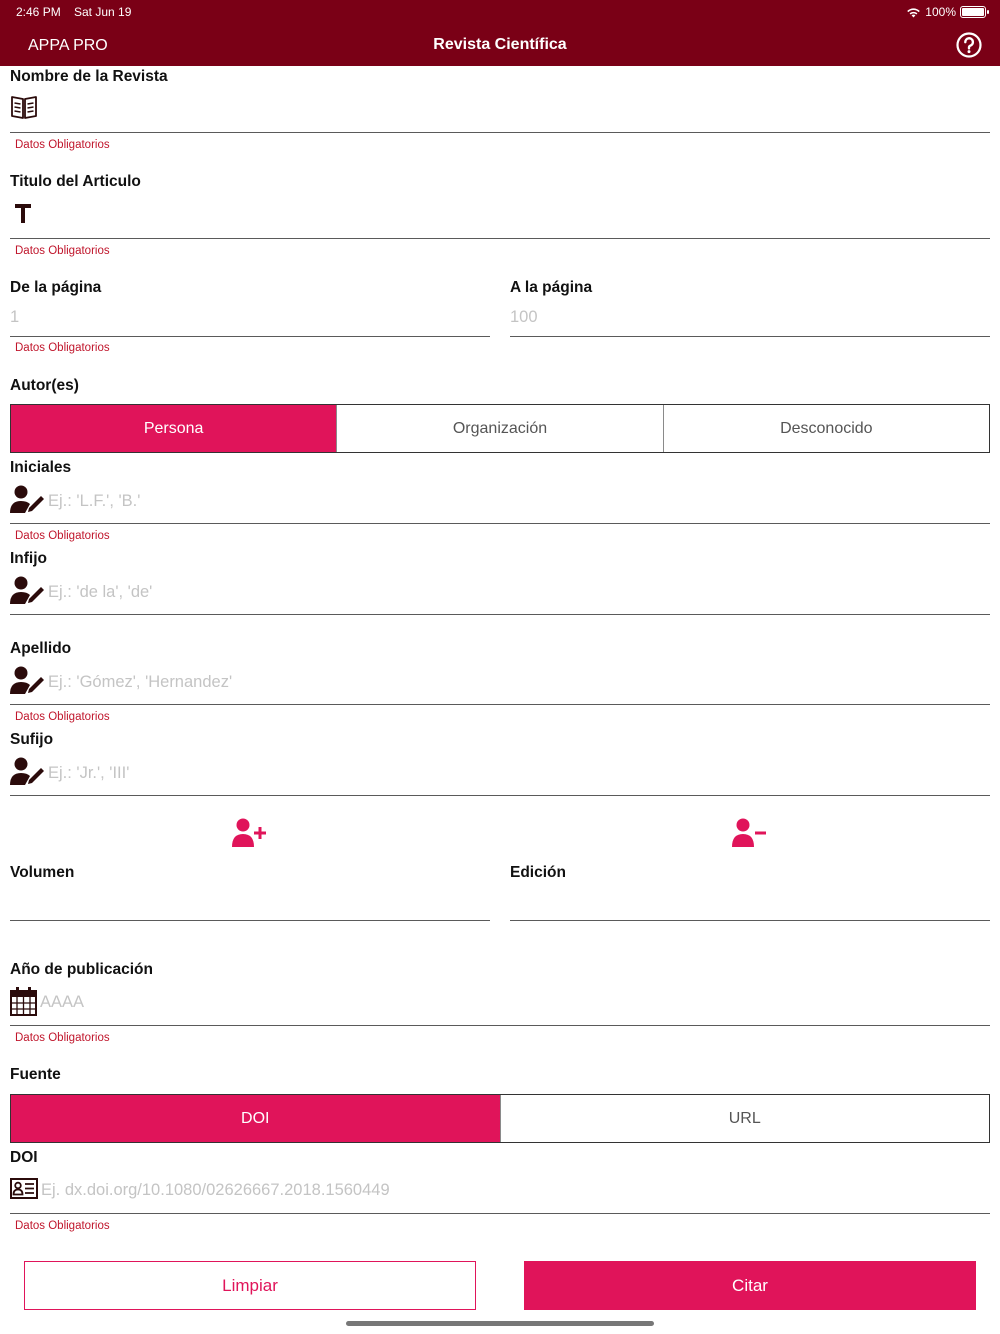 Image resolution: width=1000 pixels, height=1334 pixels. What do you see at coordinates (14, 317) in the screenshot?
I see `page-from-input: 1` at bounding box center [14, 317].